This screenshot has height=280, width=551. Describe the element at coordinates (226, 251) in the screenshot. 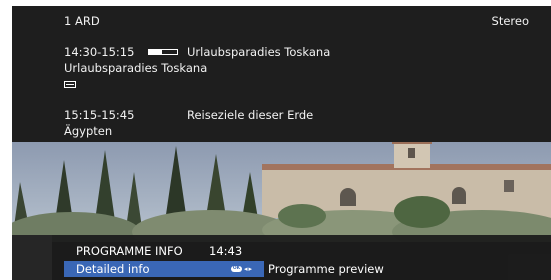

I see `menu-clock: 14:43` at that location.